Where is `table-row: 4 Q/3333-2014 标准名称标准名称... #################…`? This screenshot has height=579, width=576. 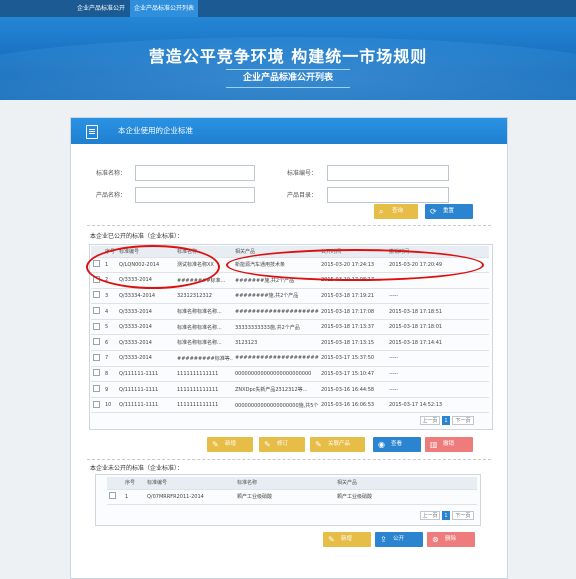
table-row: 4 Q/3333-2014 标准名称标准名称... #################… is located at coordinates (290, 311).